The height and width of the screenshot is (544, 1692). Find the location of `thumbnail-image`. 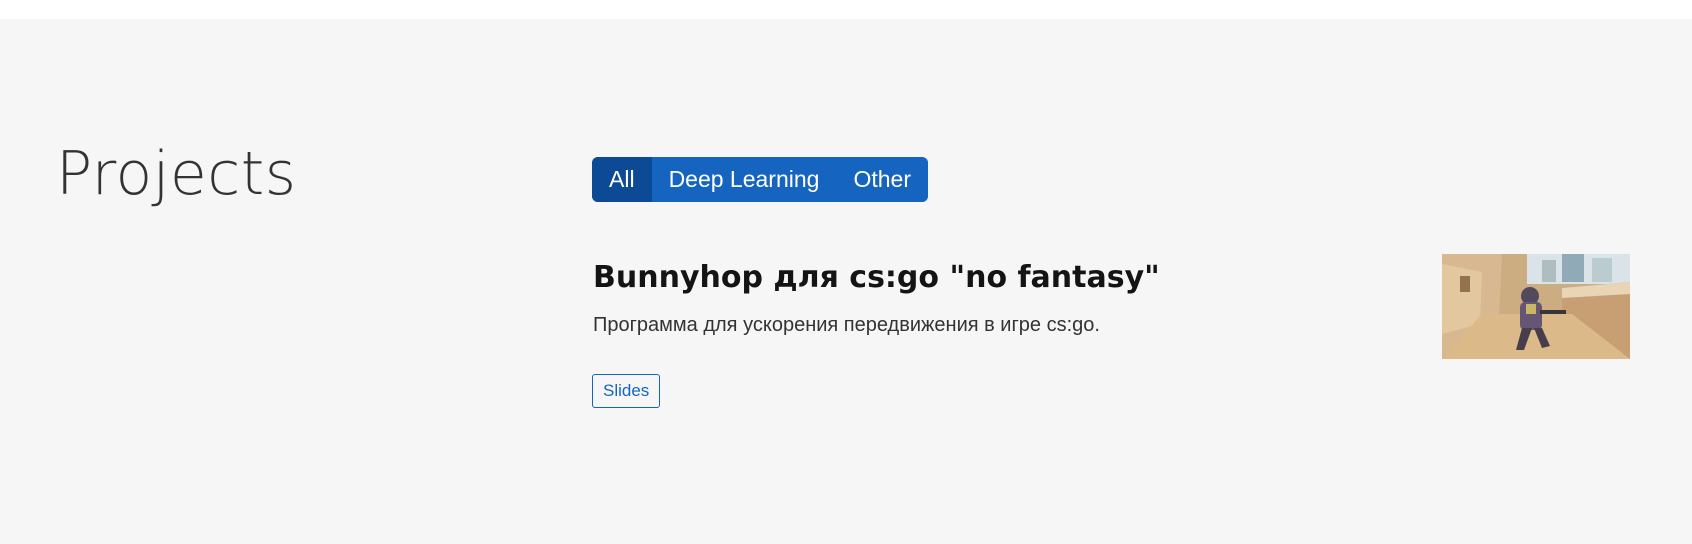

thumbnail-image is located at coordinates (1536, 306).